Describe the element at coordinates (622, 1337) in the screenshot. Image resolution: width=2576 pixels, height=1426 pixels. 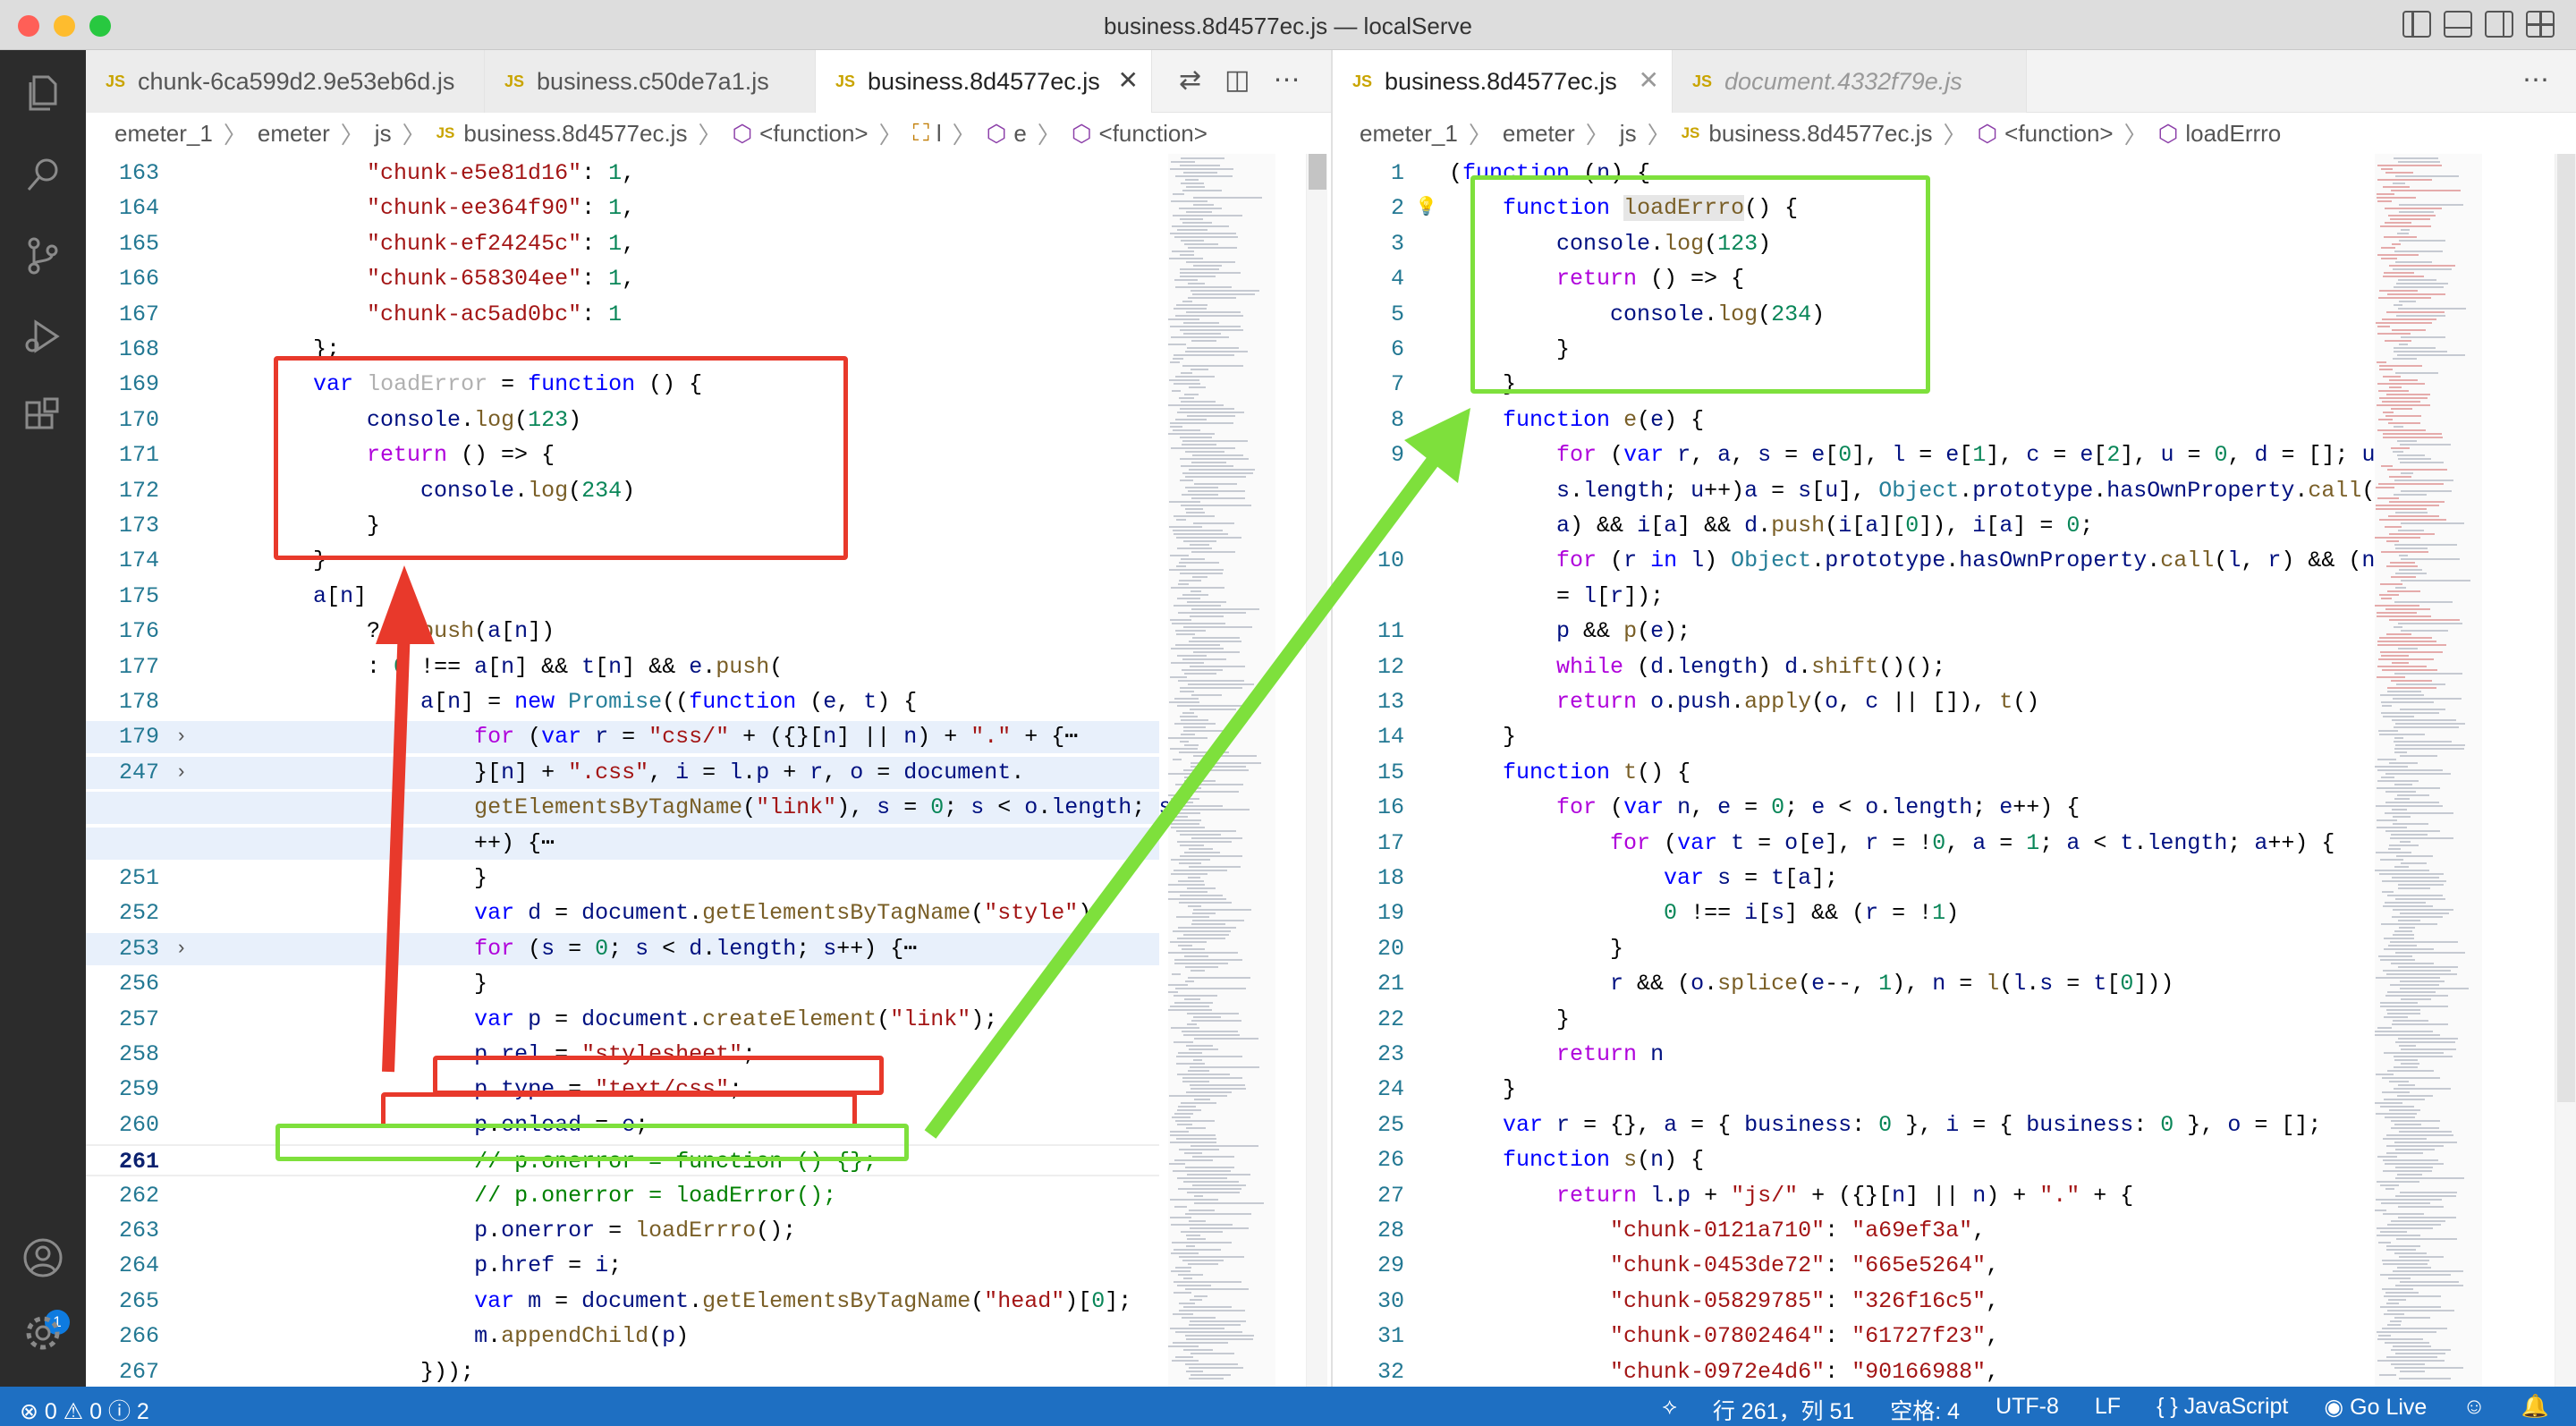
I see `code-line: 266 m.appendChild(p)` at that location.